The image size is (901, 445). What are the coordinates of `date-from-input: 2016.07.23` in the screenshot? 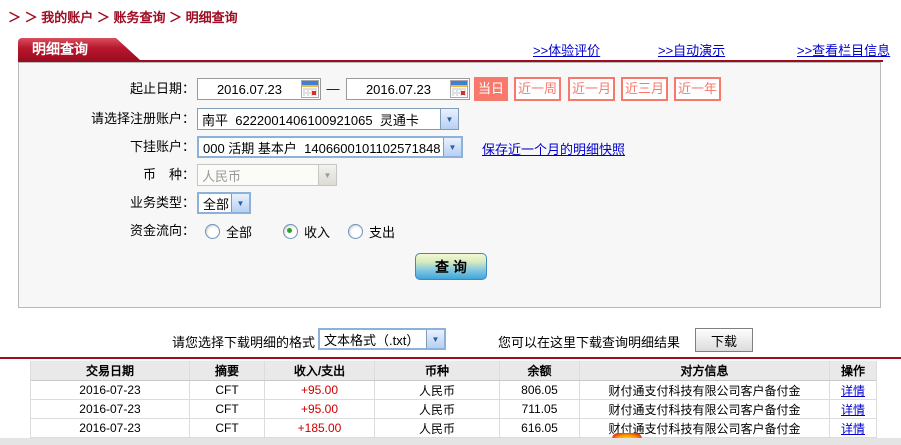 It's located at (259, 89).